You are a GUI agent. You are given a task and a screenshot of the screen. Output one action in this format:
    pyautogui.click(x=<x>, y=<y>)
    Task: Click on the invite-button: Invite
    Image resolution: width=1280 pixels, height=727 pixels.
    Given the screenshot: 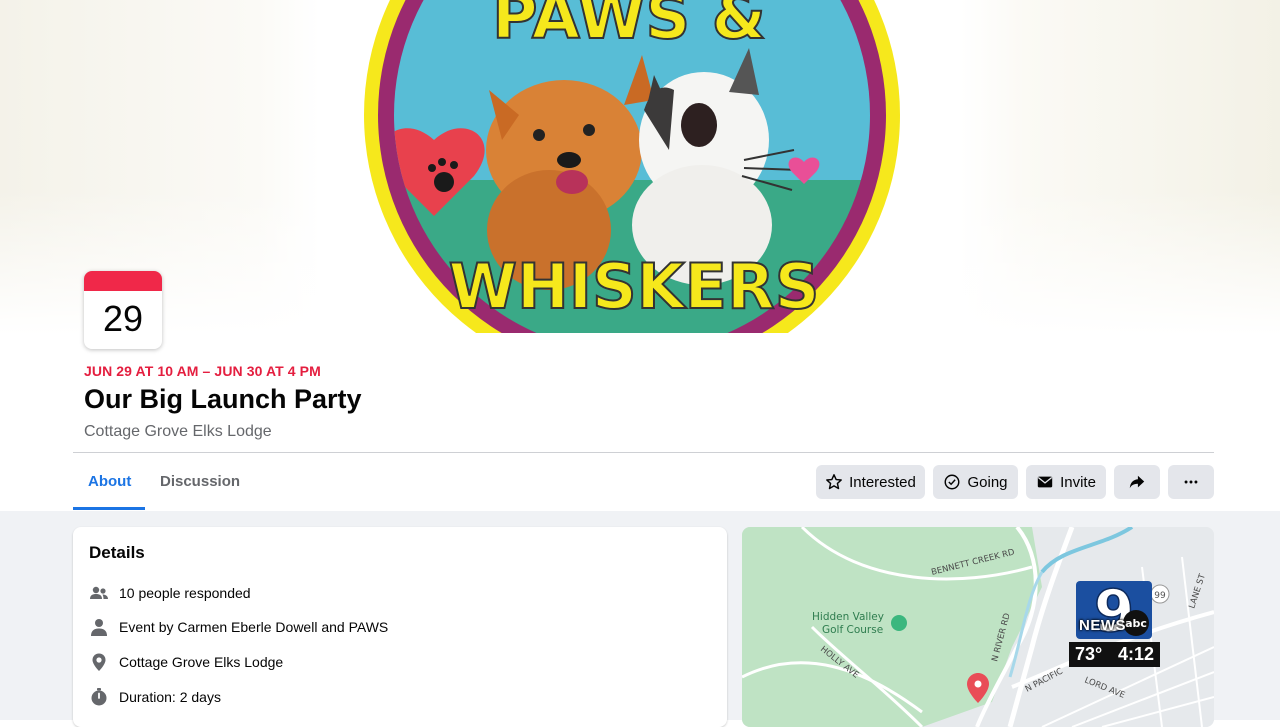 What is the action you would take?
    pyautogui.click(x=1066, y=482)
    